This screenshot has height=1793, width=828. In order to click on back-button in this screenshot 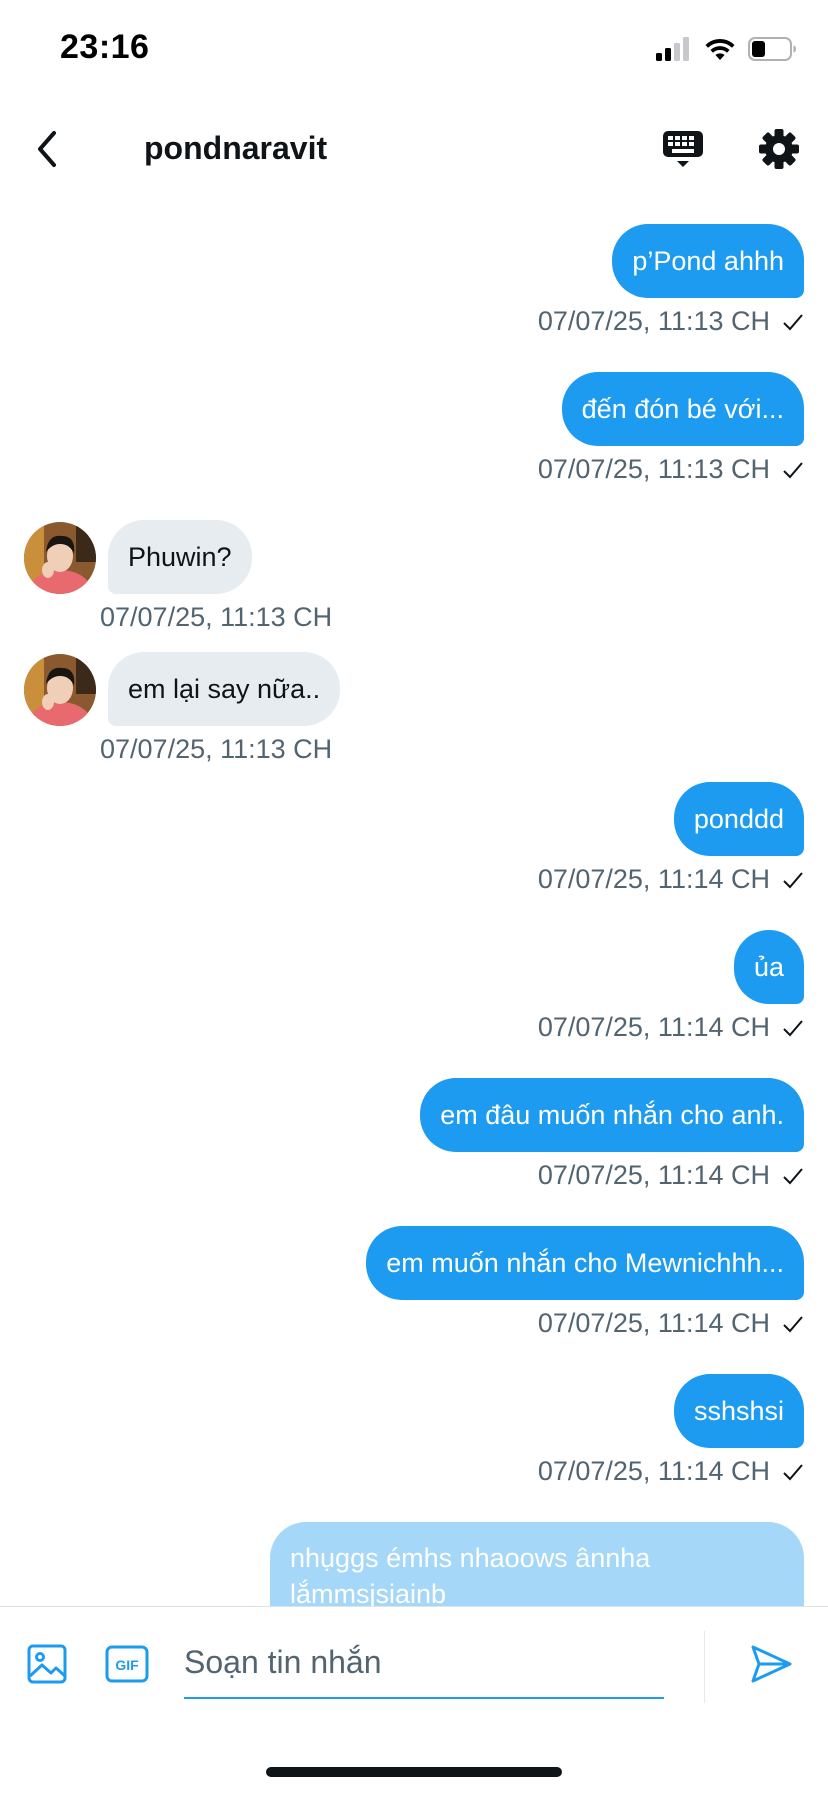, I will do `click(47, 149)`.